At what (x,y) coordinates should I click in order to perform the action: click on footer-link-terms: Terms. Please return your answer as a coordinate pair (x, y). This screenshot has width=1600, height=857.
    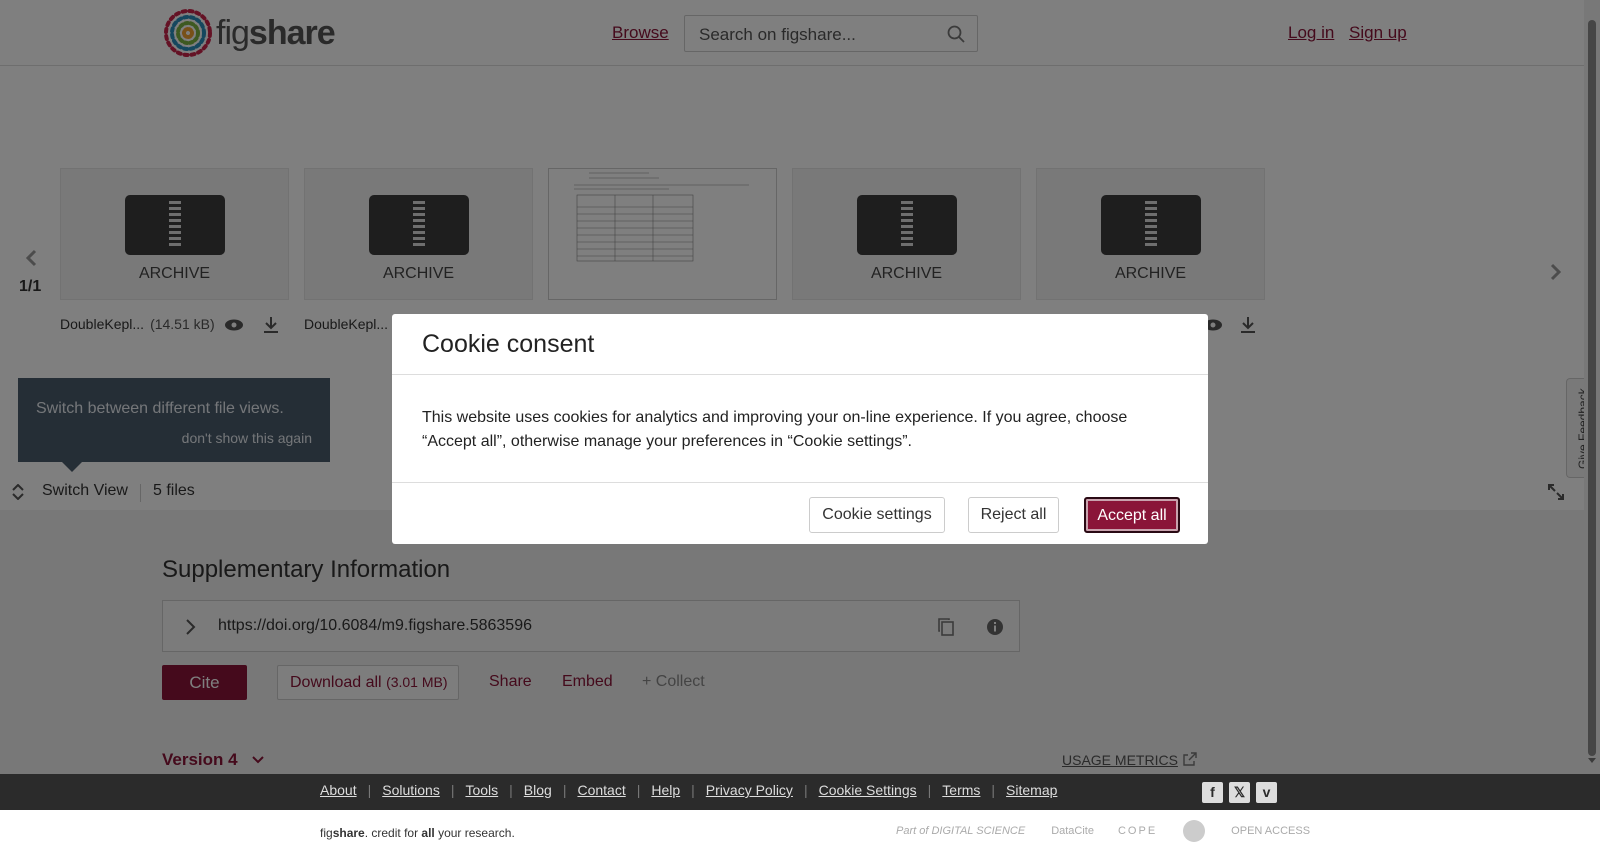
    Looking at the image, I should click on (961, 790).